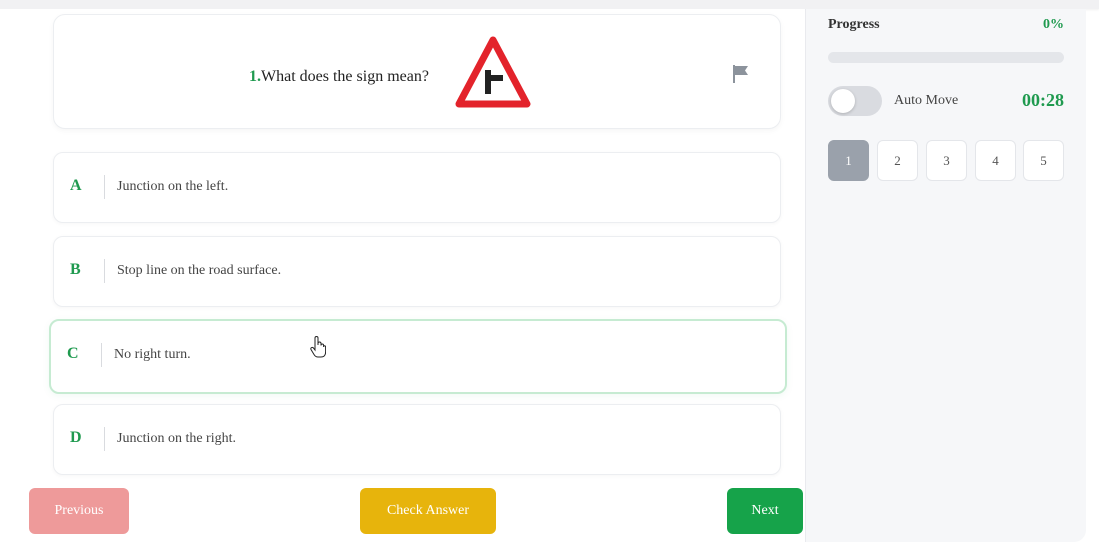  What do you see at coordinates (417, 271) in the screenshot?
I see `option-b: B Stop line on the road surface.` at bounding box center [417, 271].